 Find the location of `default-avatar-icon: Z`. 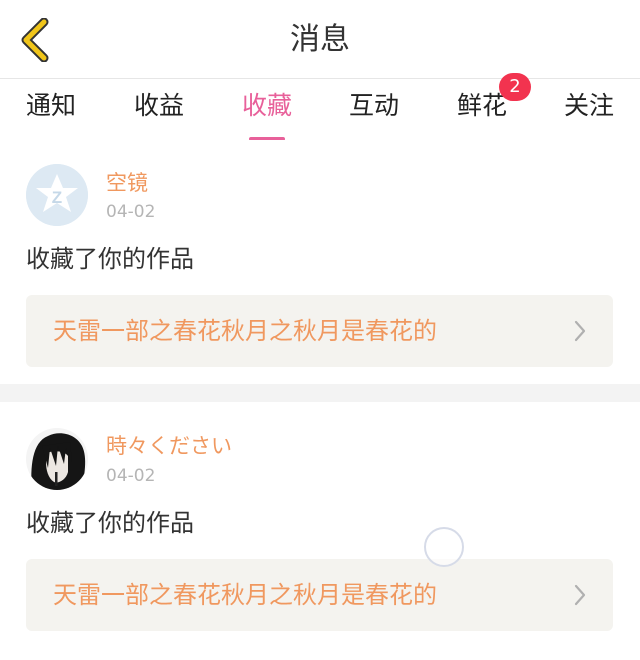

default-avatar-icon: Z is located at coordinates (57, 195).